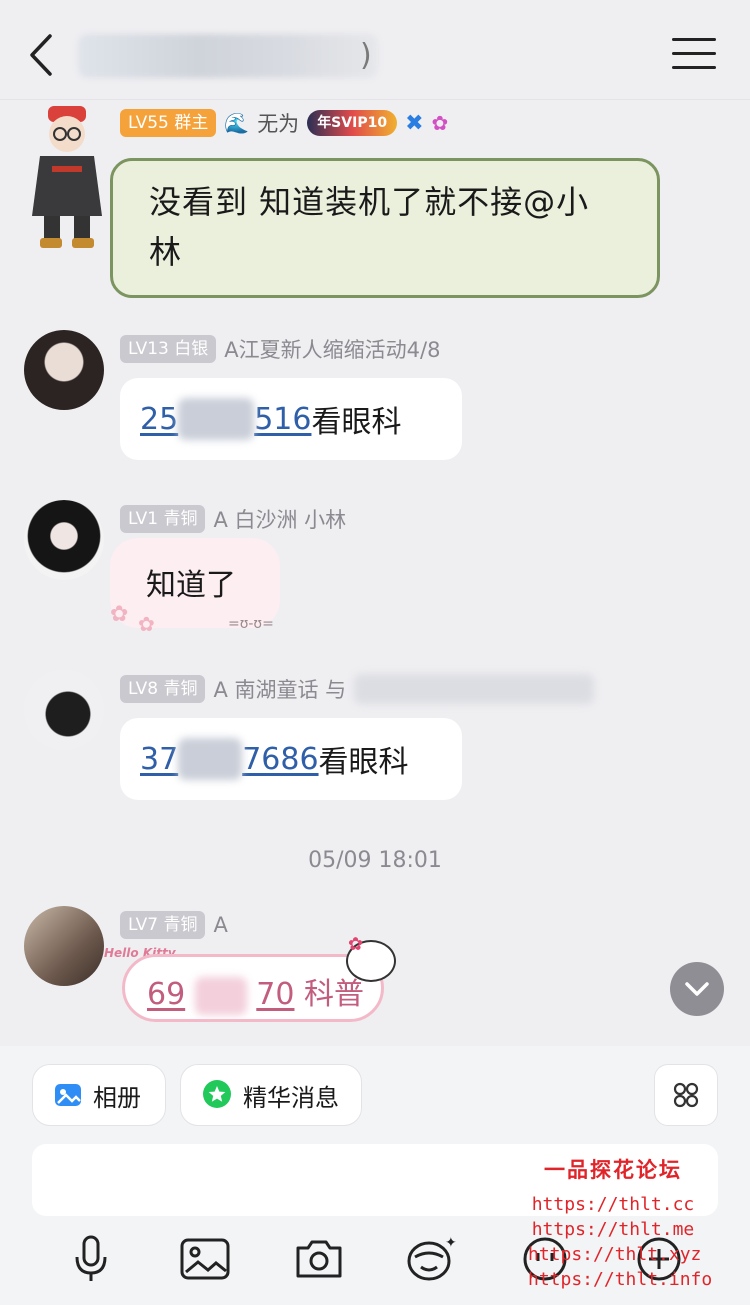 The image size is (750, 1305). I want to click on level-text: LV7, so click(143, 925).